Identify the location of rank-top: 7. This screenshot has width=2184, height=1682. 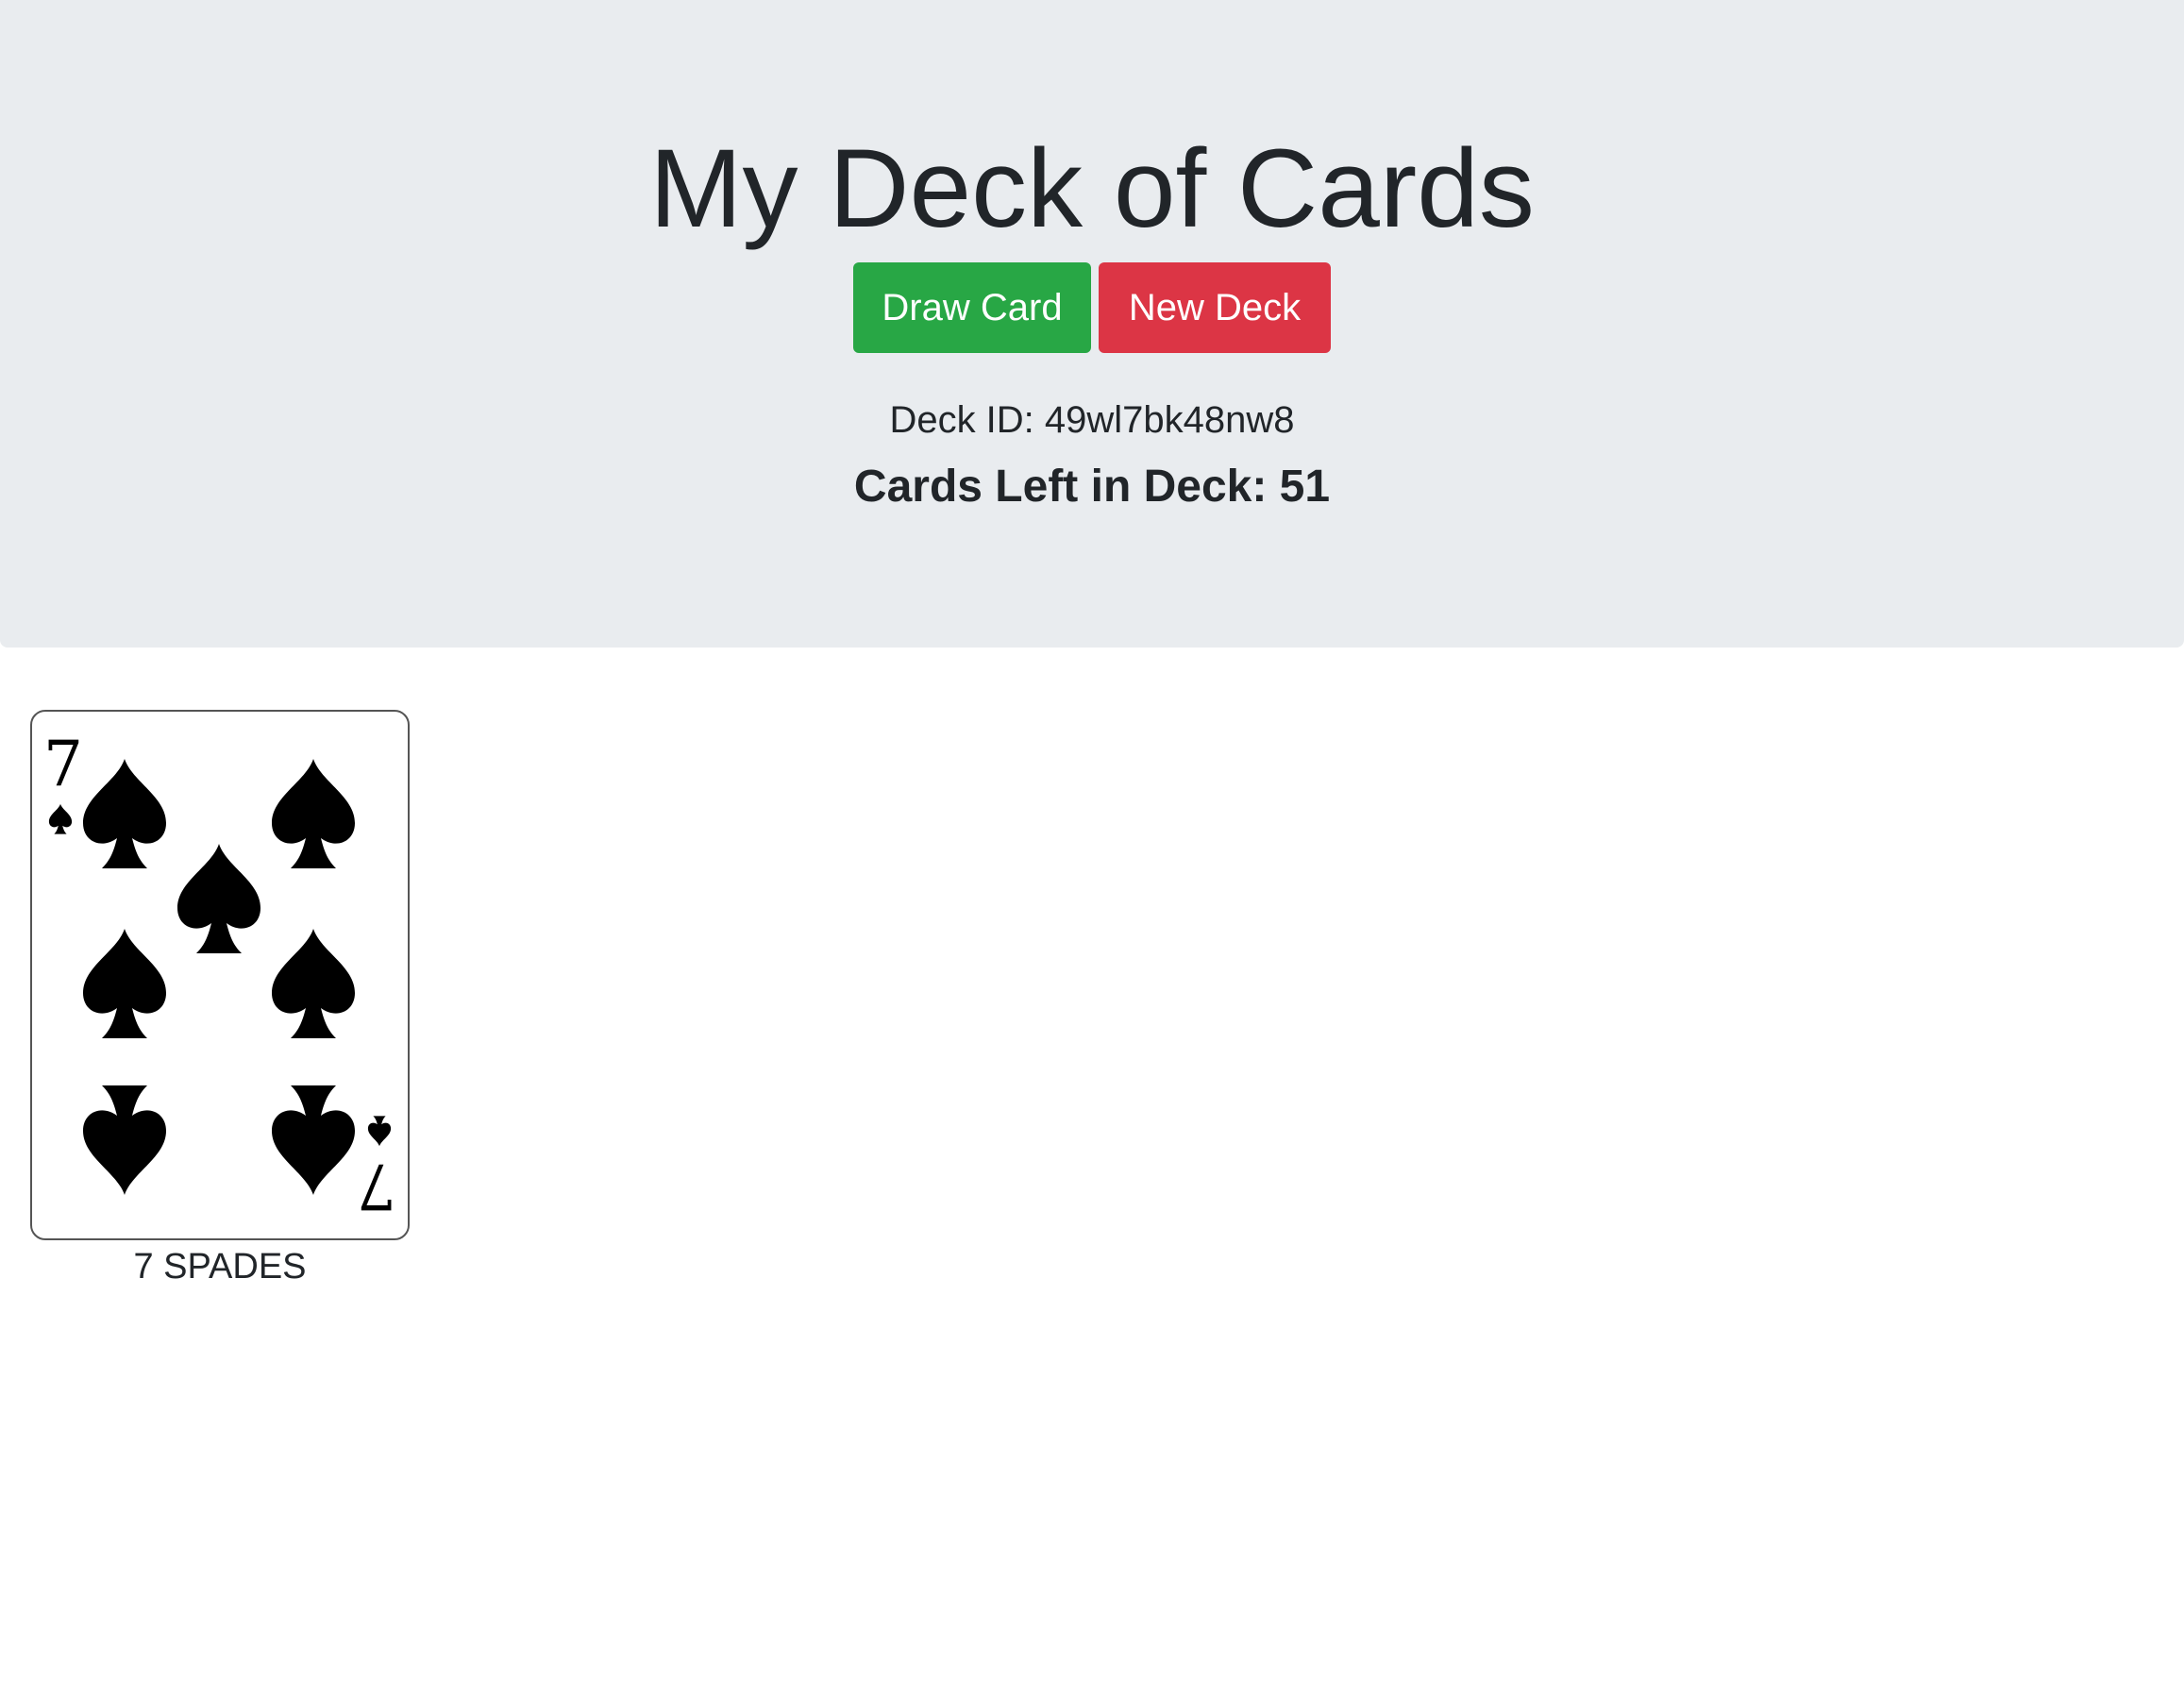
(63, 764).